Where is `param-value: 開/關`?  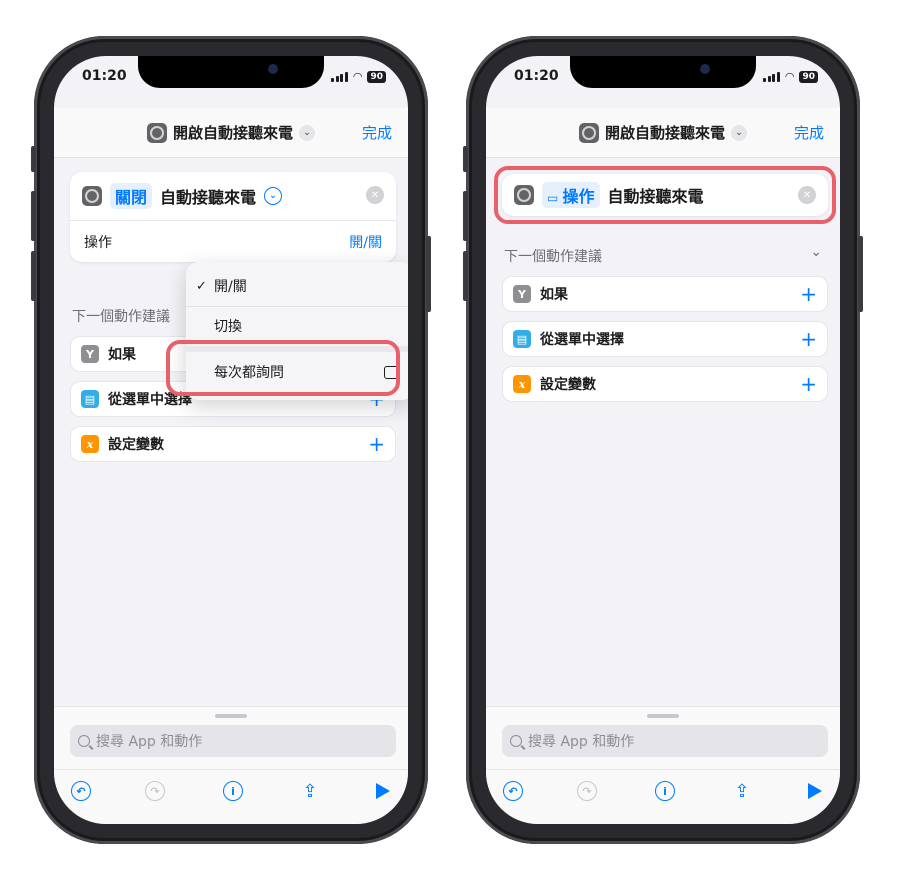
param-value: 開/關 is located at coordinates (365, 242).